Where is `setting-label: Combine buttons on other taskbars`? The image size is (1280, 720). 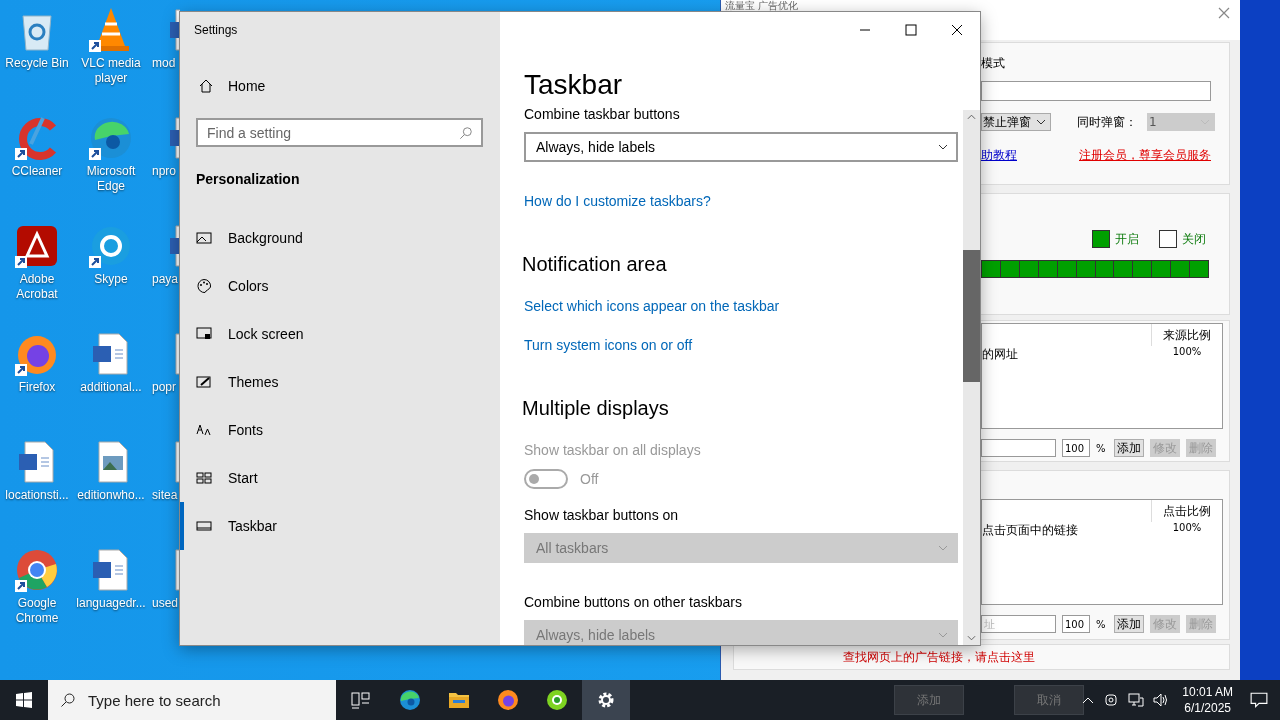 setting-label: Combine buttons on other taskbars is located at coordinates (633, 602).